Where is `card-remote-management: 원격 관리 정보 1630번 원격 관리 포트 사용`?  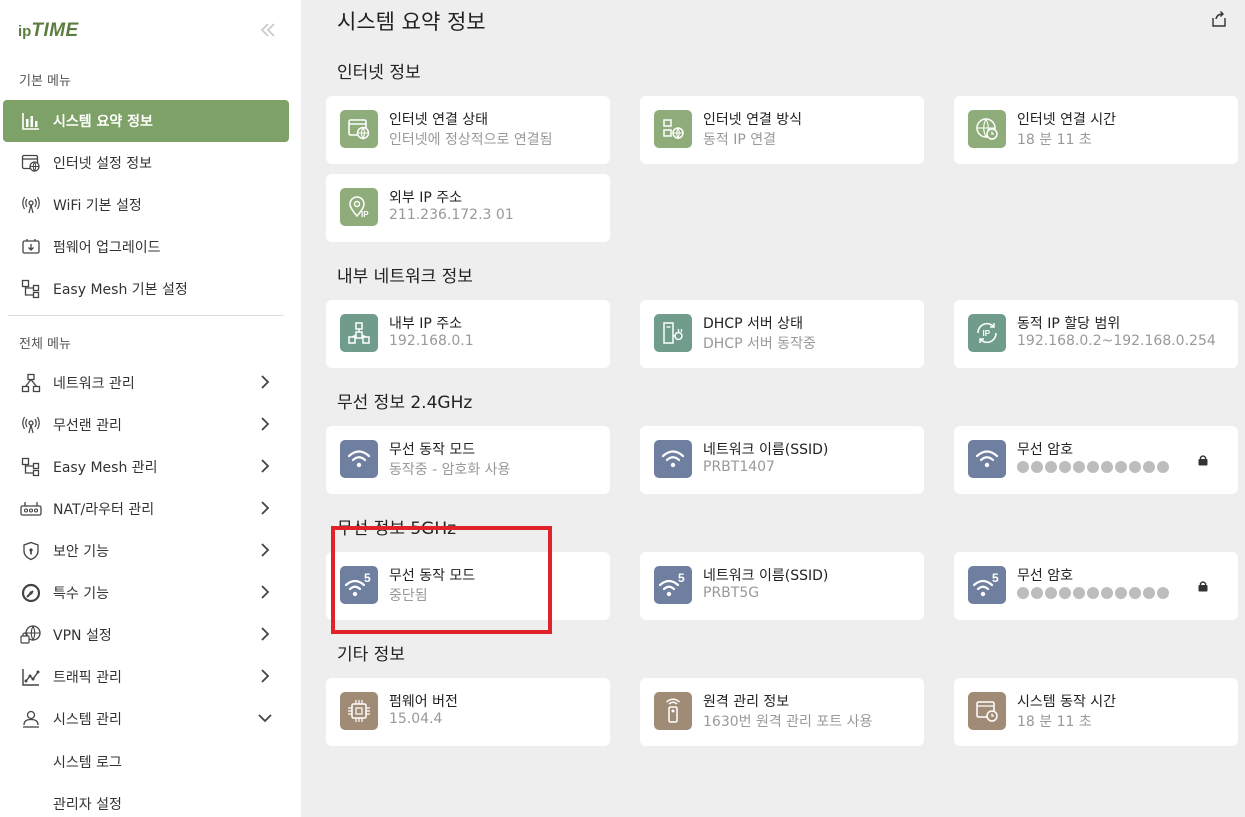
card-remote-management: 원격 관리 정보 1630번 원격 관리 포트 사용 is located at coordinates (782, 712).